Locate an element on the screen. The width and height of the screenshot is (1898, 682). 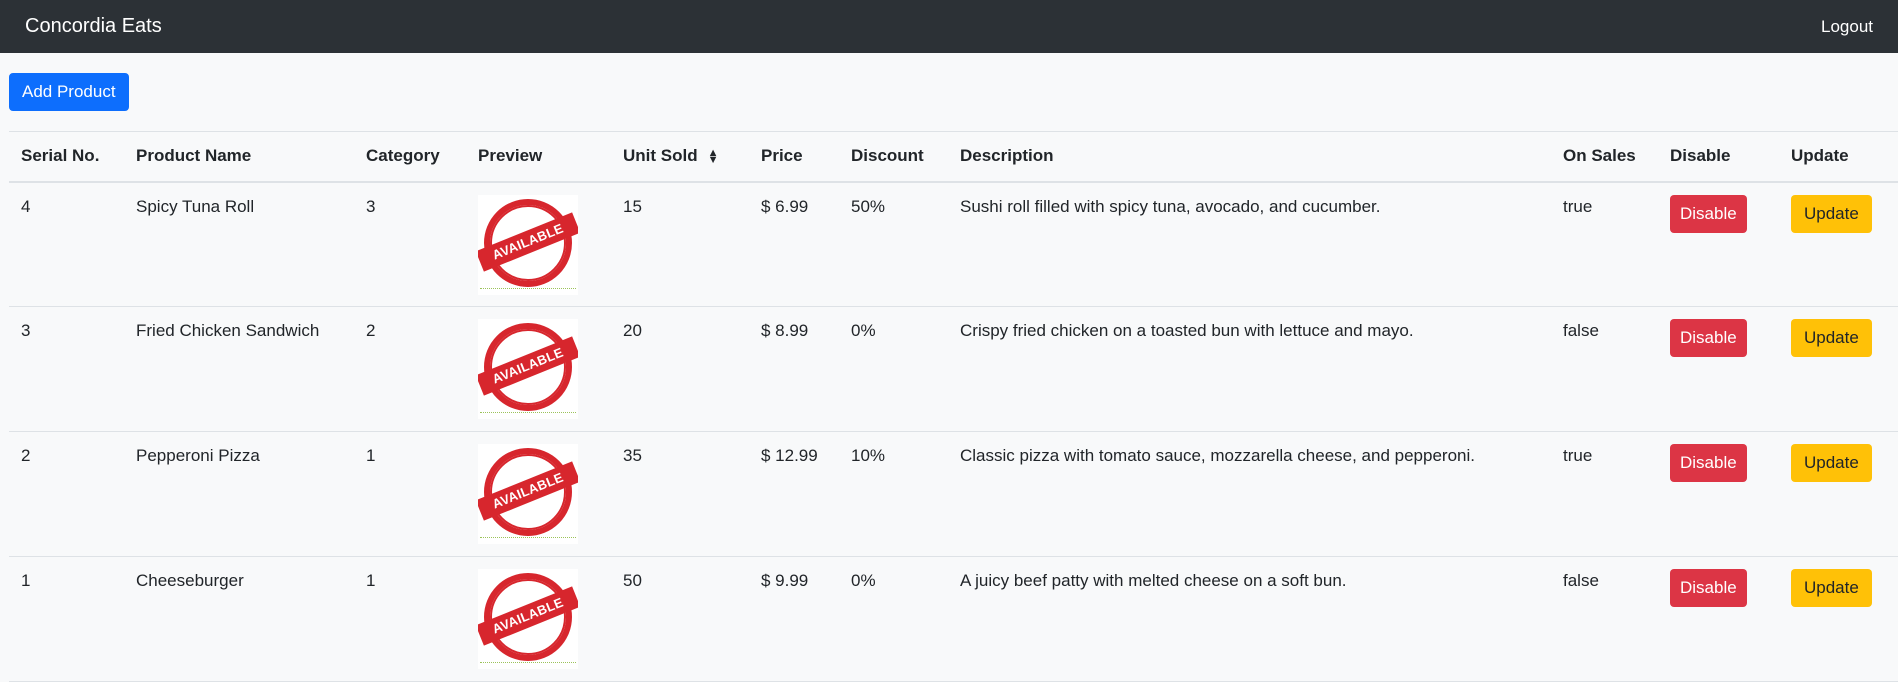
cell-unit-sold: 20 is located at coordinates (680, 369).